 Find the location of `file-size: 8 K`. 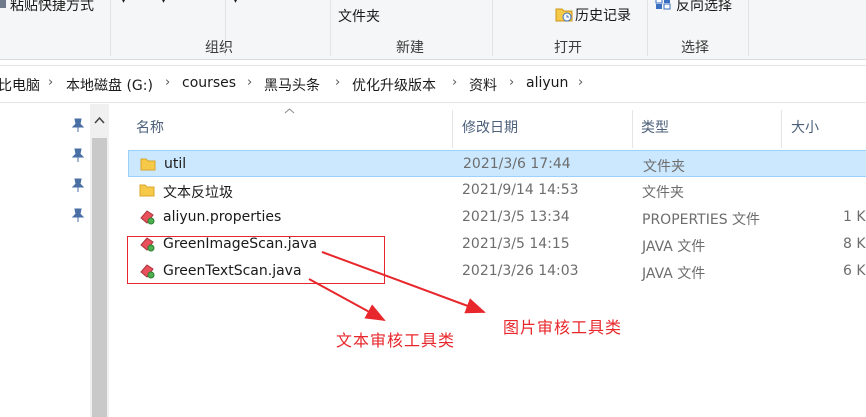

file-size: 8 K is located at coordinates (854, 244).